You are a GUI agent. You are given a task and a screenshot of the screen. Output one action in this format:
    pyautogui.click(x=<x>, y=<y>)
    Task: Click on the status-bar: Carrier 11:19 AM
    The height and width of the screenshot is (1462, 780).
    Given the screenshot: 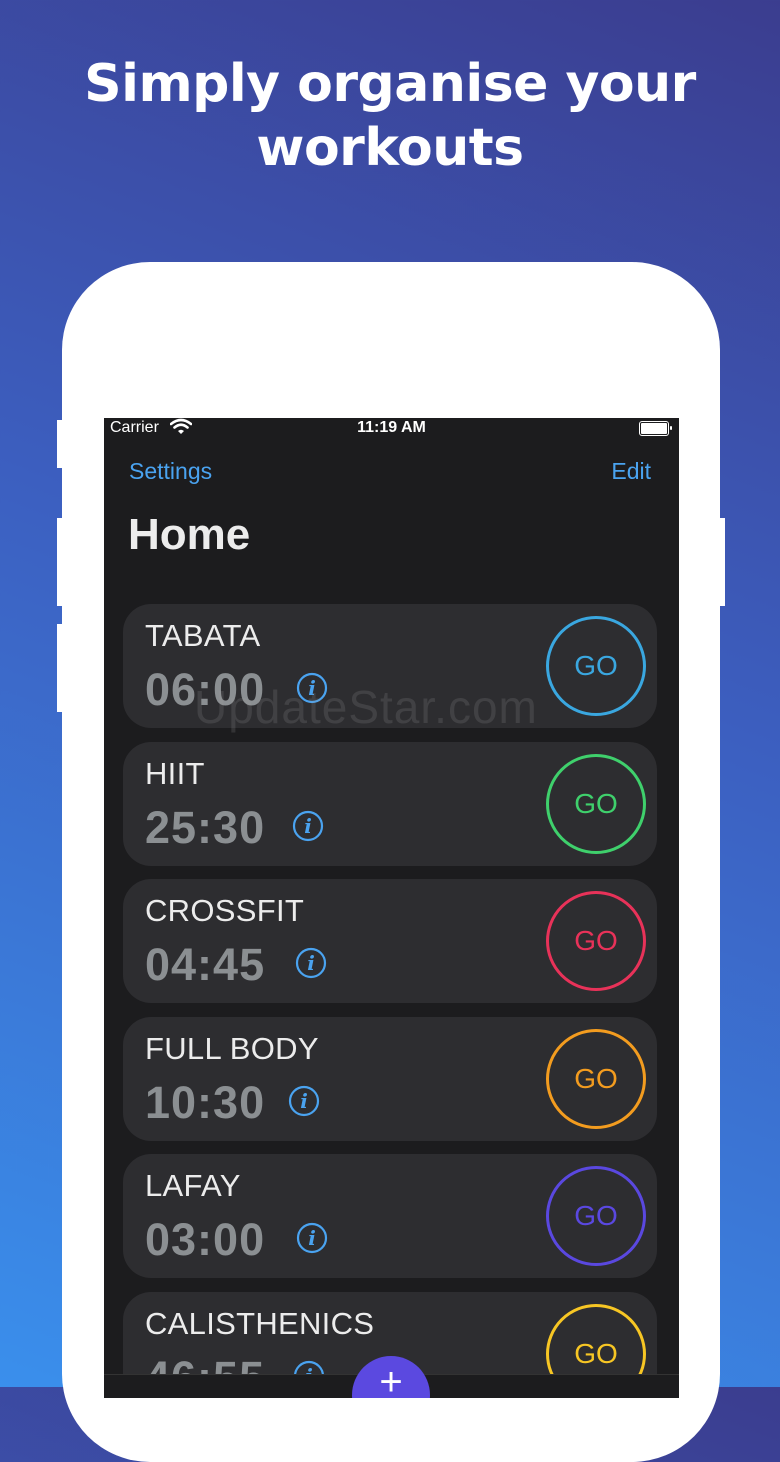 What is the action you would take?
    pyautogui.click(x=391, y=436)
    